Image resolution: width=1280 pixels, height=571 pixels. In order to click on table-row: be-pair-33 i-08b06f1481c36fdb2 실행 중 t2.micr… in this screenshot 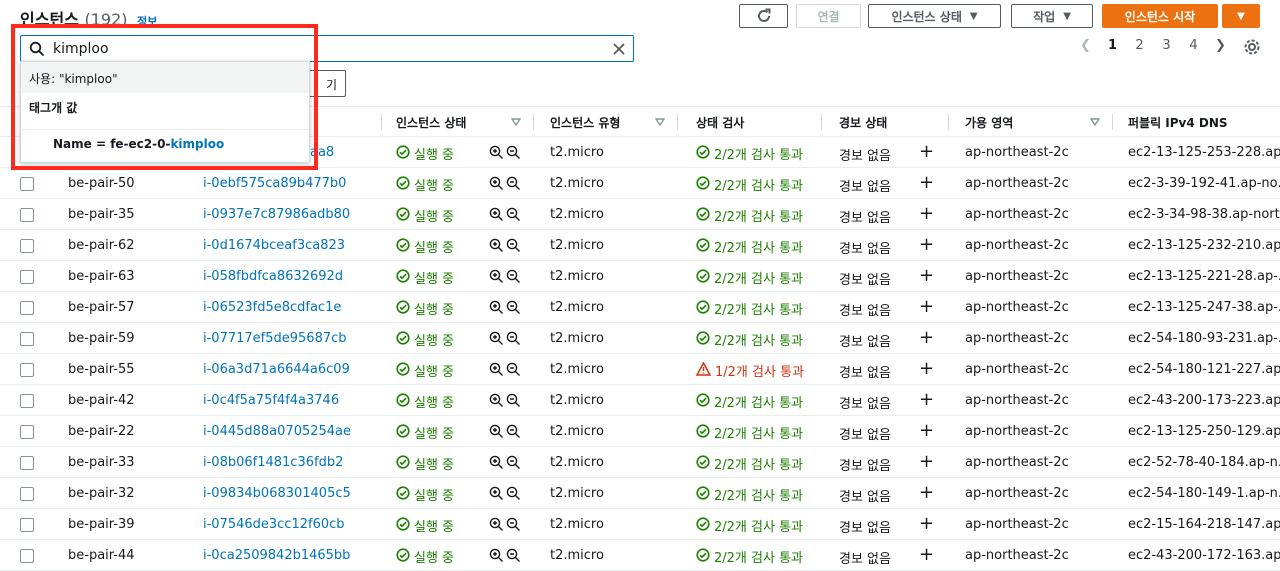, I will do `click(640, 462)`.